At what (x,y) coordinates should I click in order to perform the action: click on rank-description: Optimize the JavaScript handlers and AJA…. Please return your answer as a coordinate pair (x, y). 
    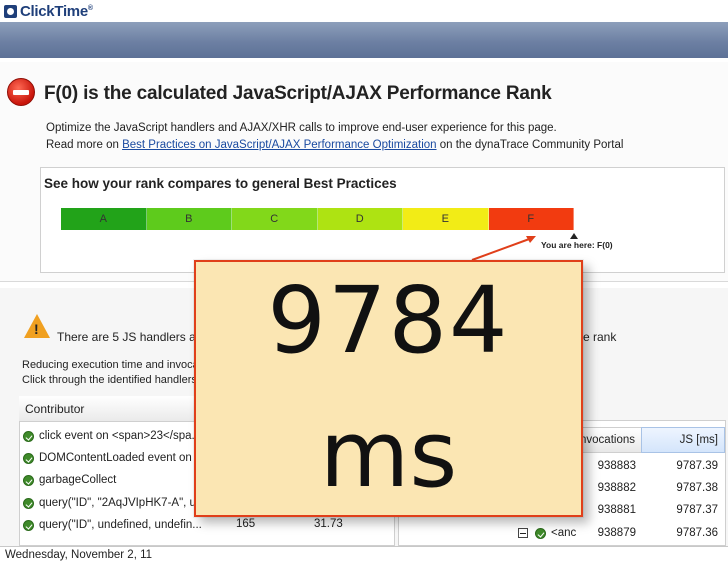
    Looking at the image, I should click on (334, 137).